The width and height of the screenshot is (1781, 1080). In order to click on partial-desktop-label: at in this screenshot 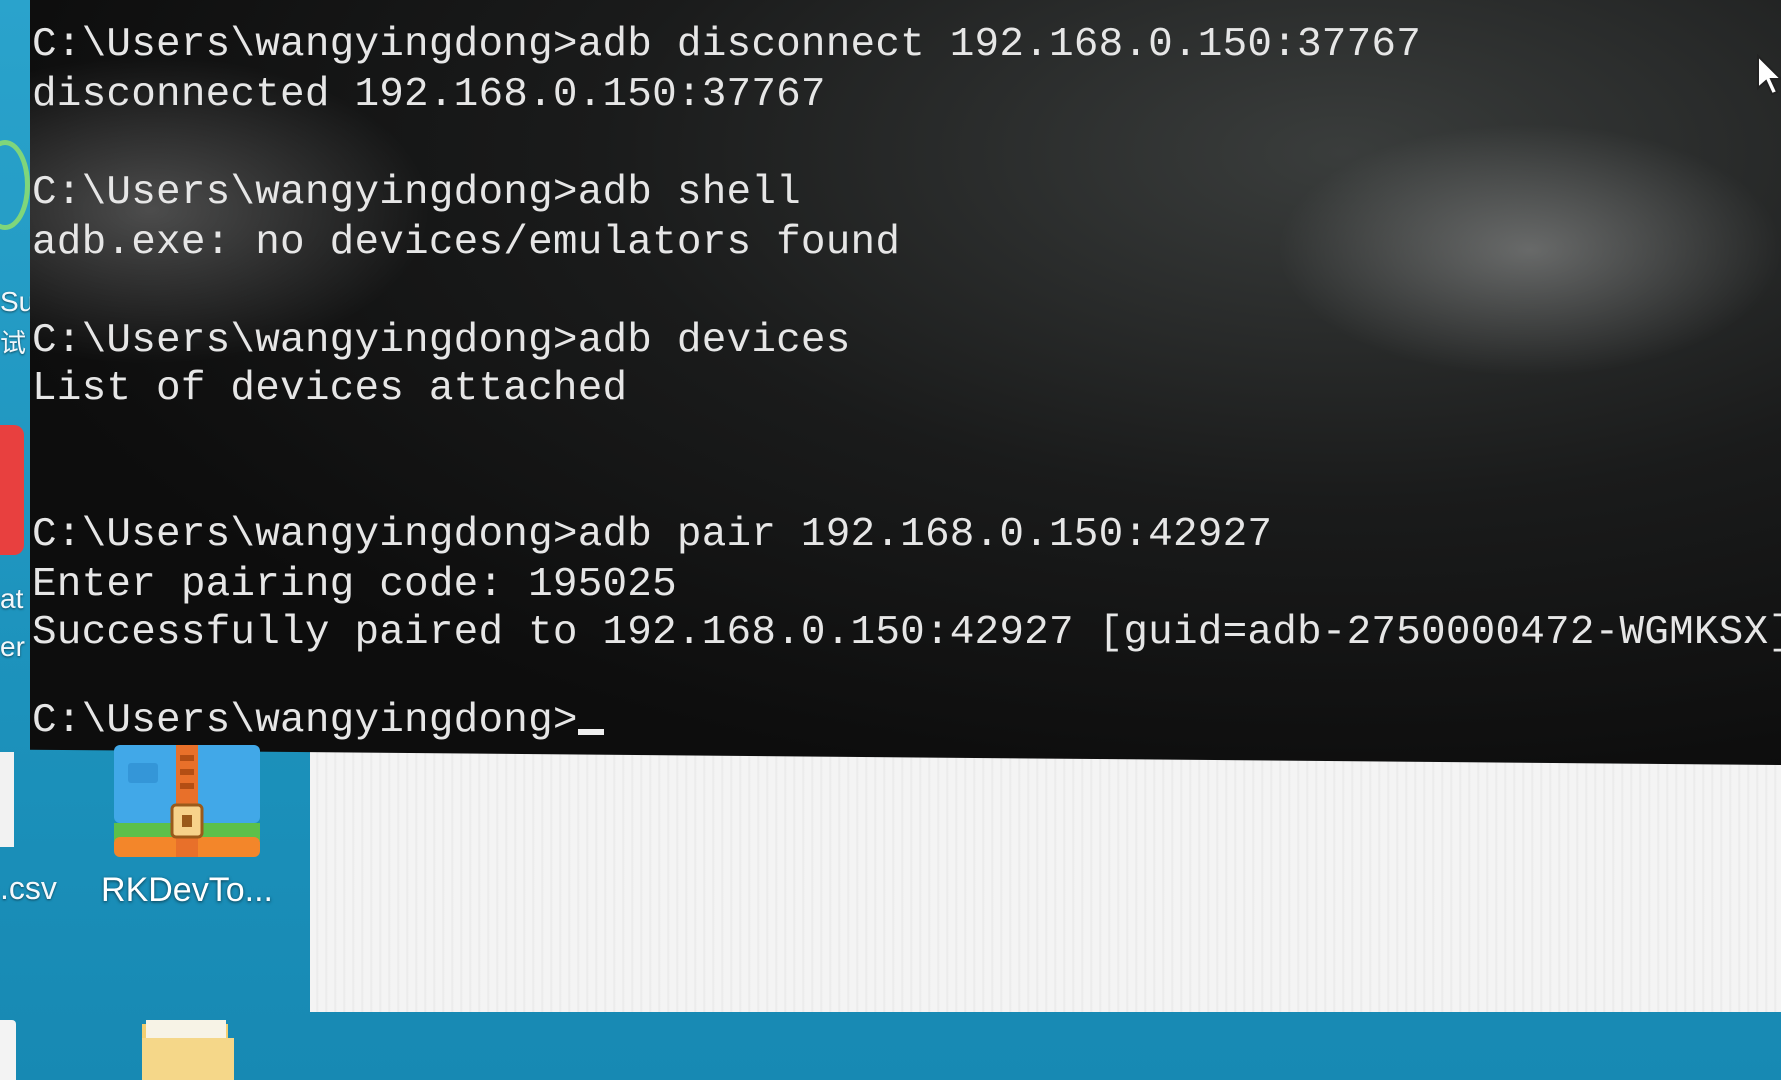, I will do `click(11, 599)`.